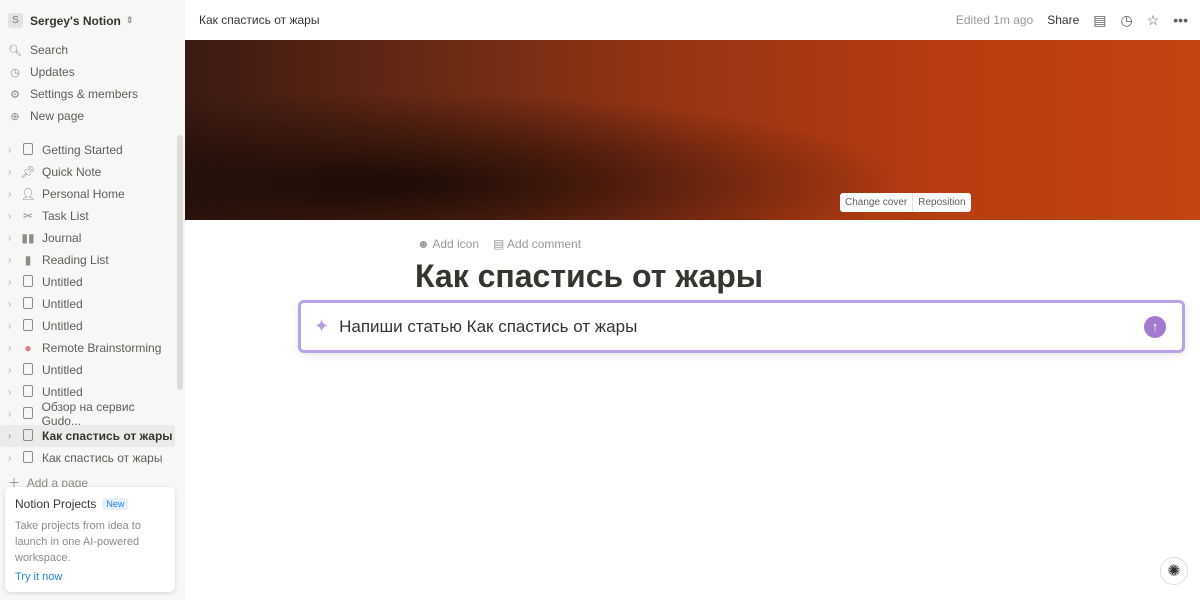  What do you see at coordinates (15, 94) in the screenshot?
I see `gear-icon: ⚙` at bounding box center [15, 94].